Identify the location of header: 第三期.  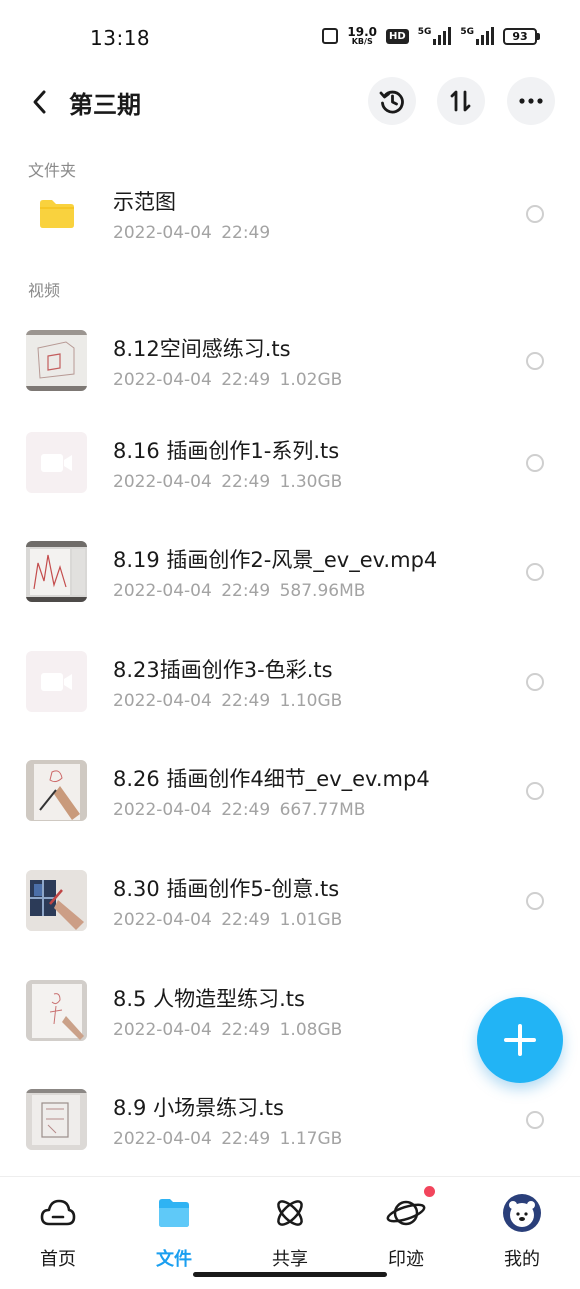
(290, 102).